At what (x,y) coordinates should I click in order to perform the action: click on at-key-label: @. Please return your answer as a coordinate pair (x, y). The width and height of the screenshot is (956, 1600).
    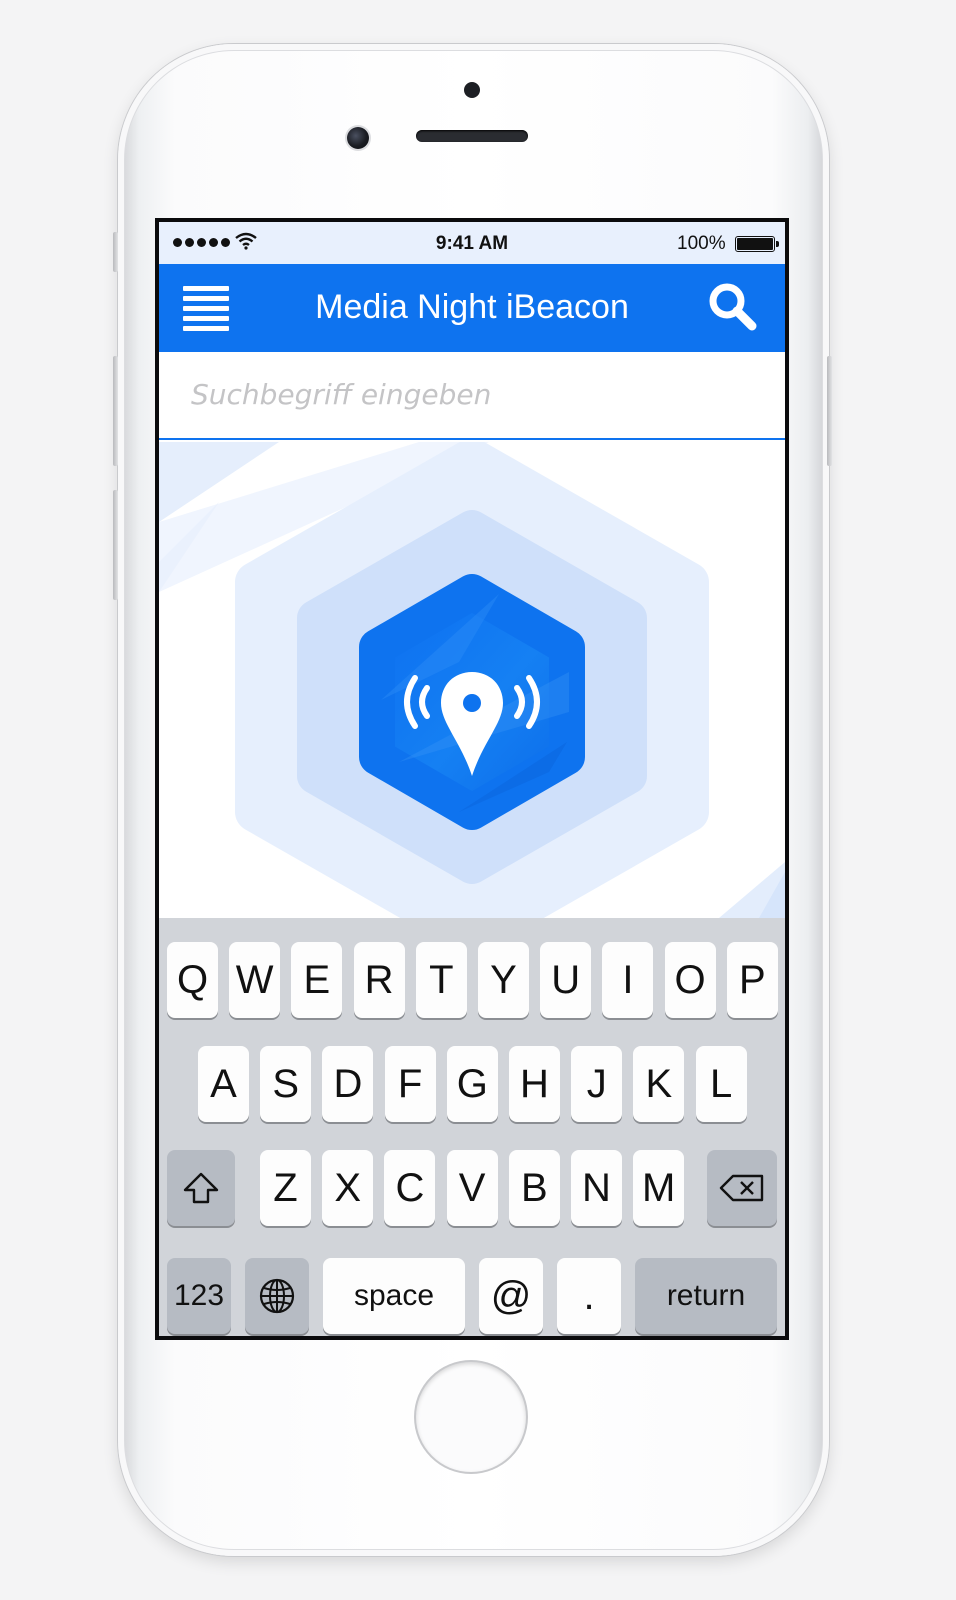
    Looking at the image, I should click on (511, 1295).